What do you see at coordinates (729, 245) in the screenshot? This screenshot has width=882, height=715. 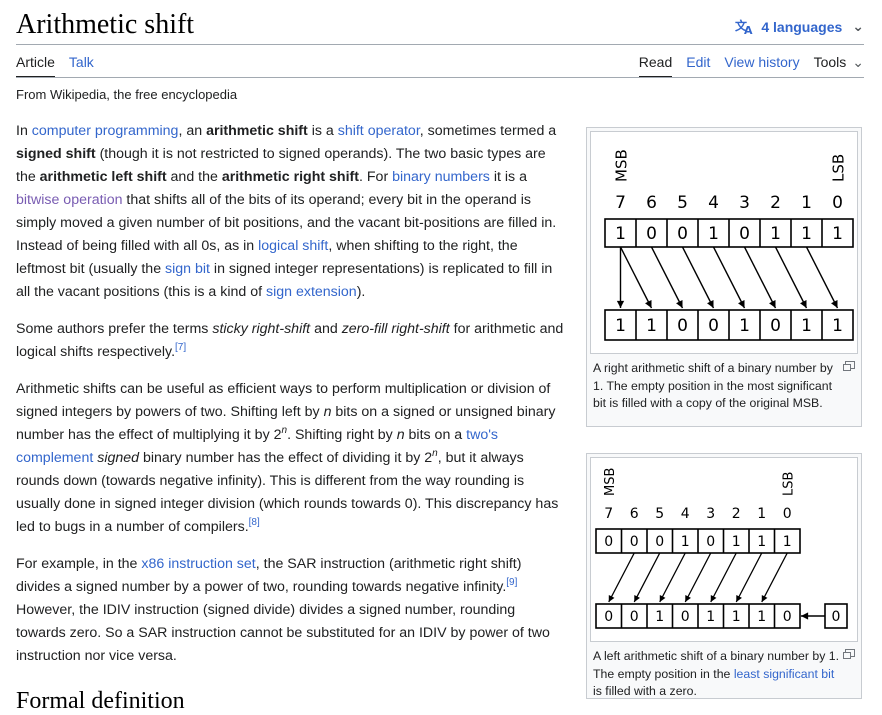 I see `right-shift-svg: MSB LSB7 6 5 4 3 2 1 01 0 0 1 0 1 1 11 1 0 0 1 0 1 1` at bounding box center [729, 245].